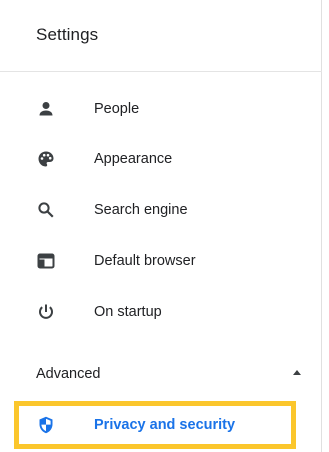  I want to click on sidebar-item-privacy-and-security: Privacy and security, so click(161, 425).